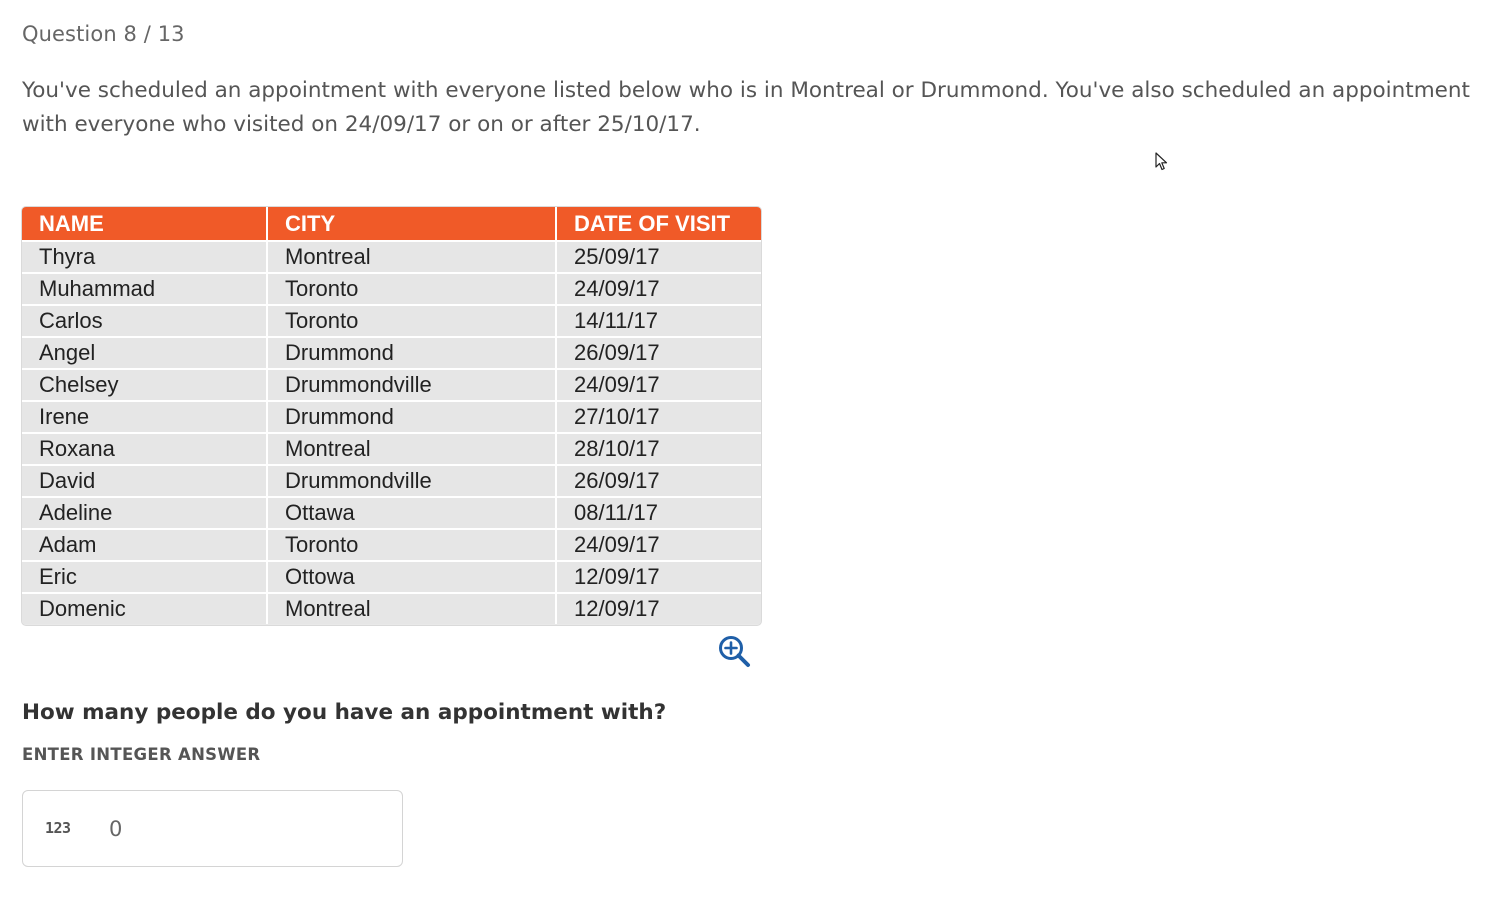 Image resolution: width=1505 pixels, height=897 pixels. What do you see at coordinates (734, 651) in the screenshot?
I see `zoom-in-icon` at bounding box center [734, 651].